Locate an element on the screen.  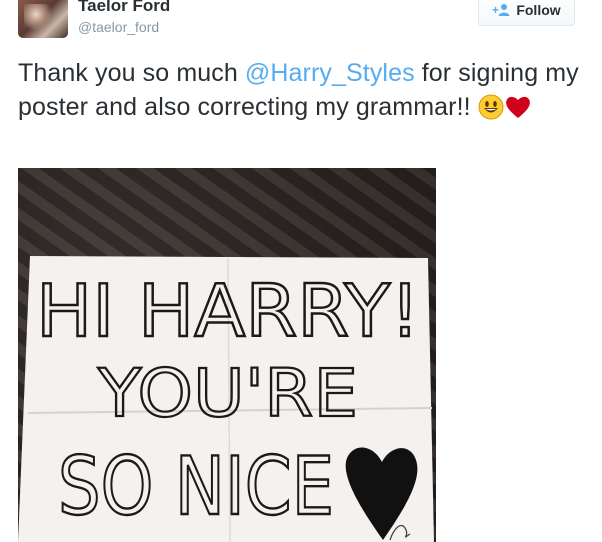
poster-line-1: HI HARRY! is located at coordinates (228, 311).